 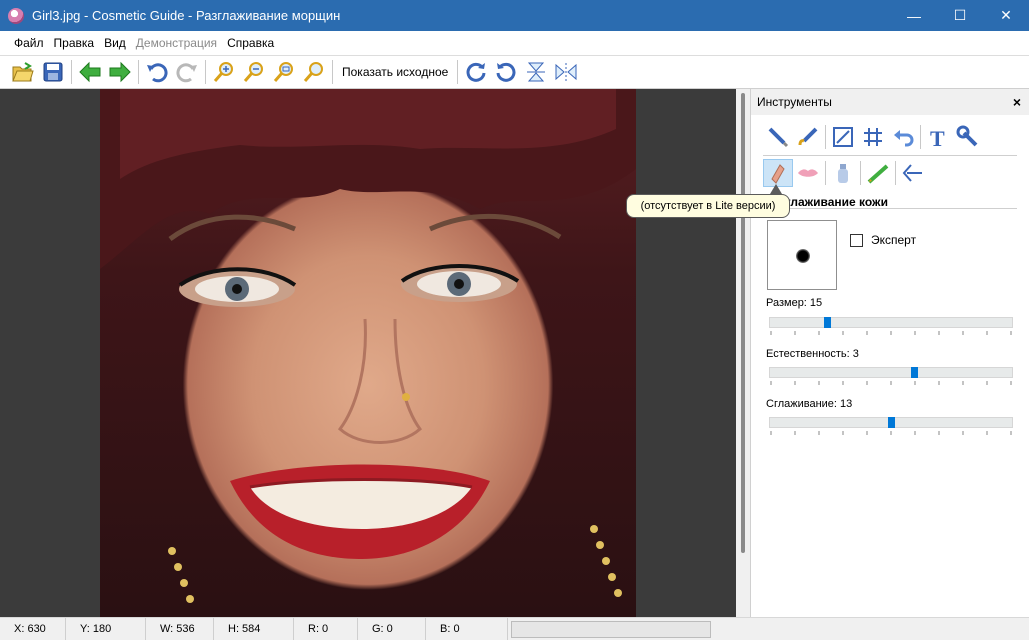 I want to click on retouch-brush-icon, so click(x=808, y=137).